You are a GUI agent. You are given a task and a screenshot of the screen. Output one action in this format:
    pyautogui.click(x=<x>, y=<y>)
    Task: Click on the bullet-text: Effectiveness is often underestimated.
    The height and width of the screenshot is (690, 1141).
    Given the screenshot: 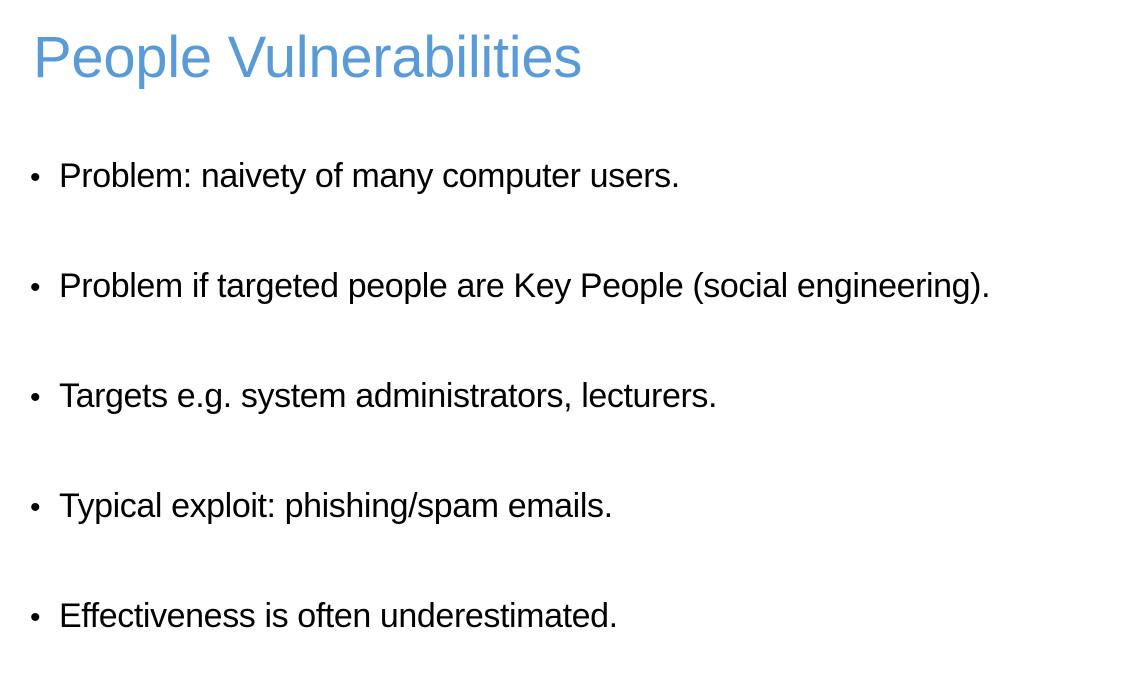 What is the action you would take?
    pyautogui.click(x=338, y=616)
    